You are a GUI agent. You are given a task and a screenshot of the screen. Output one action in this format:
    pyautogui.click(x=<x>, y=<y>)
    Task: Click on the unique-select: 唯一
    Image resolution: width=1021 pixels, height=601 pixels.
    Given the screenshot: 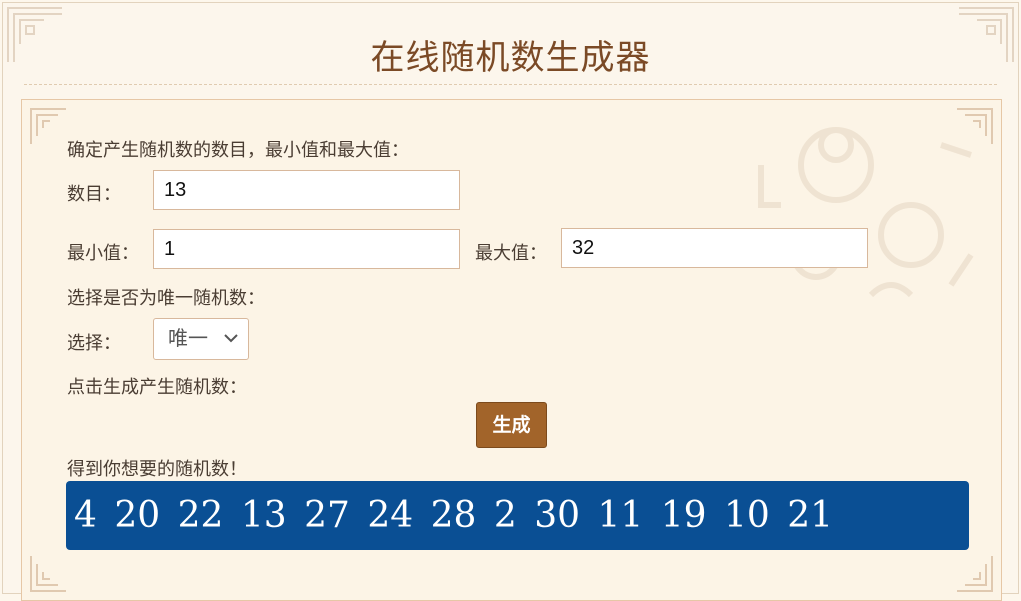 What is the action you would take?
    pyautogui.click(x=201, y=339)
    